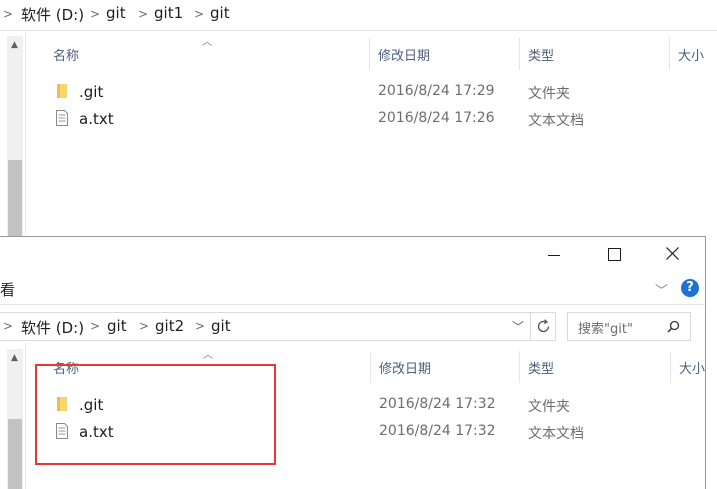 The image size is (717, 489). What do you see at coordinates (62, 118) in the screenshot?
I see `text-file-icon` at bounding box center [62, 118].